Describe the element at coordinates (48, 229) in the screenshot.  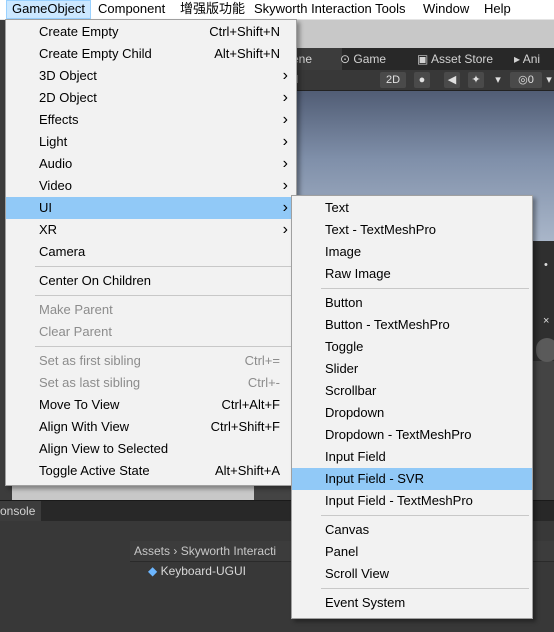
I see `menu-item-label: XR` at that location.